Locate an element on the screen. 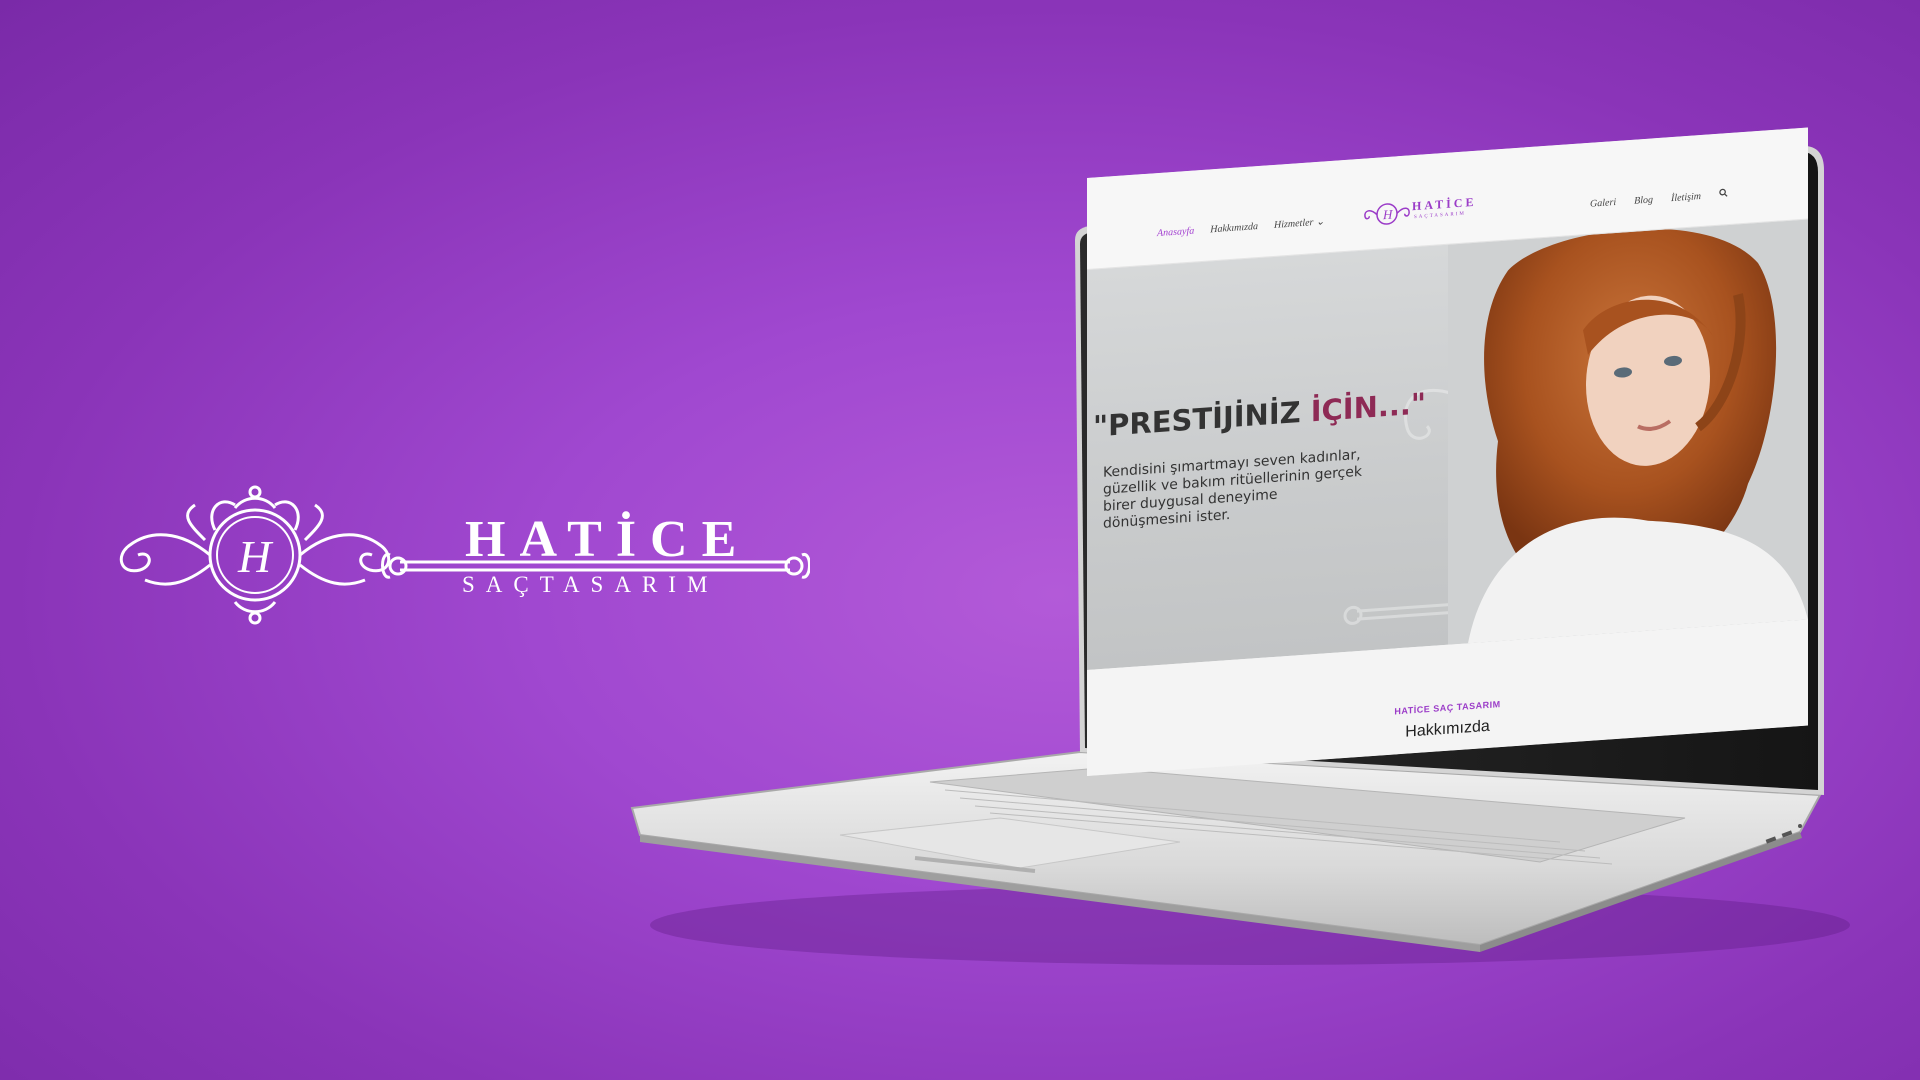 This screenshot has height=1080, width=1920. nav-left: Anasayfa Hakkımızda Hizmetler ⌄ is located at coordinates (1240, 227).